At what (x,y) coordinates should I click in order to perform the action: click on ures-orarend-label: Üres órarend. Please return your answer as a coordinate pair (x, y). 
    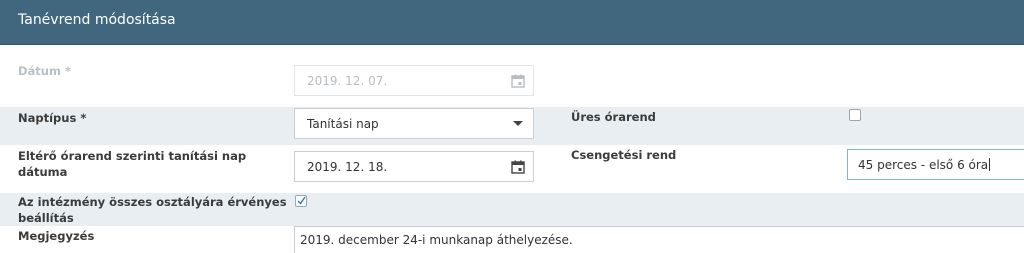
    Looking at the image, I should click on (613, 117).